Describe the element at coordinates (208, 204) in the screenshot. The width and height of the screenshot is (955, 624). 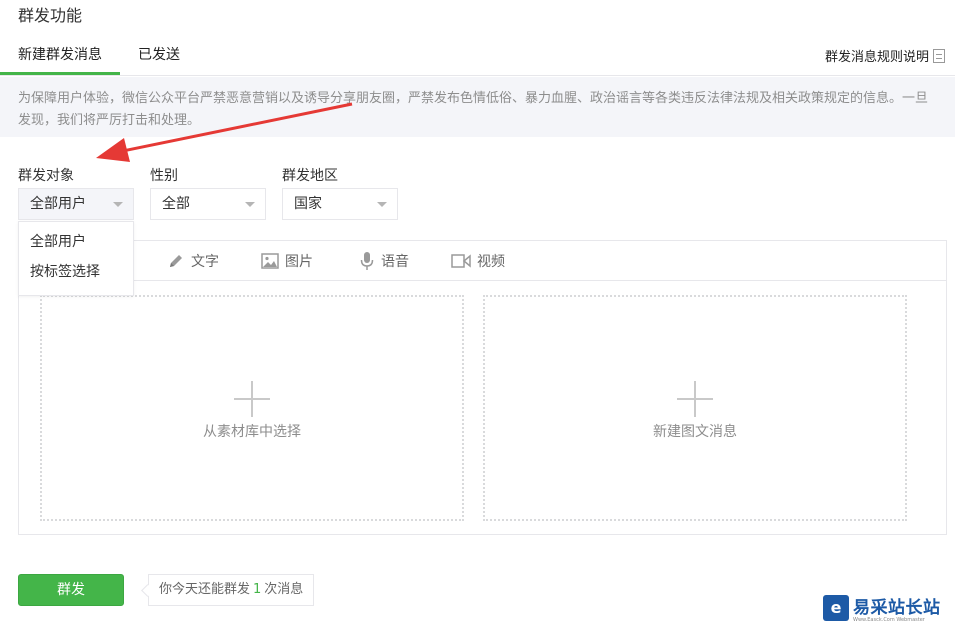
I see `gender-select: 全部` at that location.